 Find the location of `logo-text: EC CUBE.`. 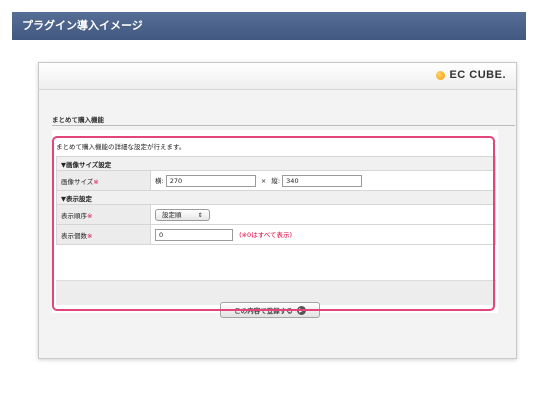

logo-text: EC CUBE. is located at coordinates (477, 75).